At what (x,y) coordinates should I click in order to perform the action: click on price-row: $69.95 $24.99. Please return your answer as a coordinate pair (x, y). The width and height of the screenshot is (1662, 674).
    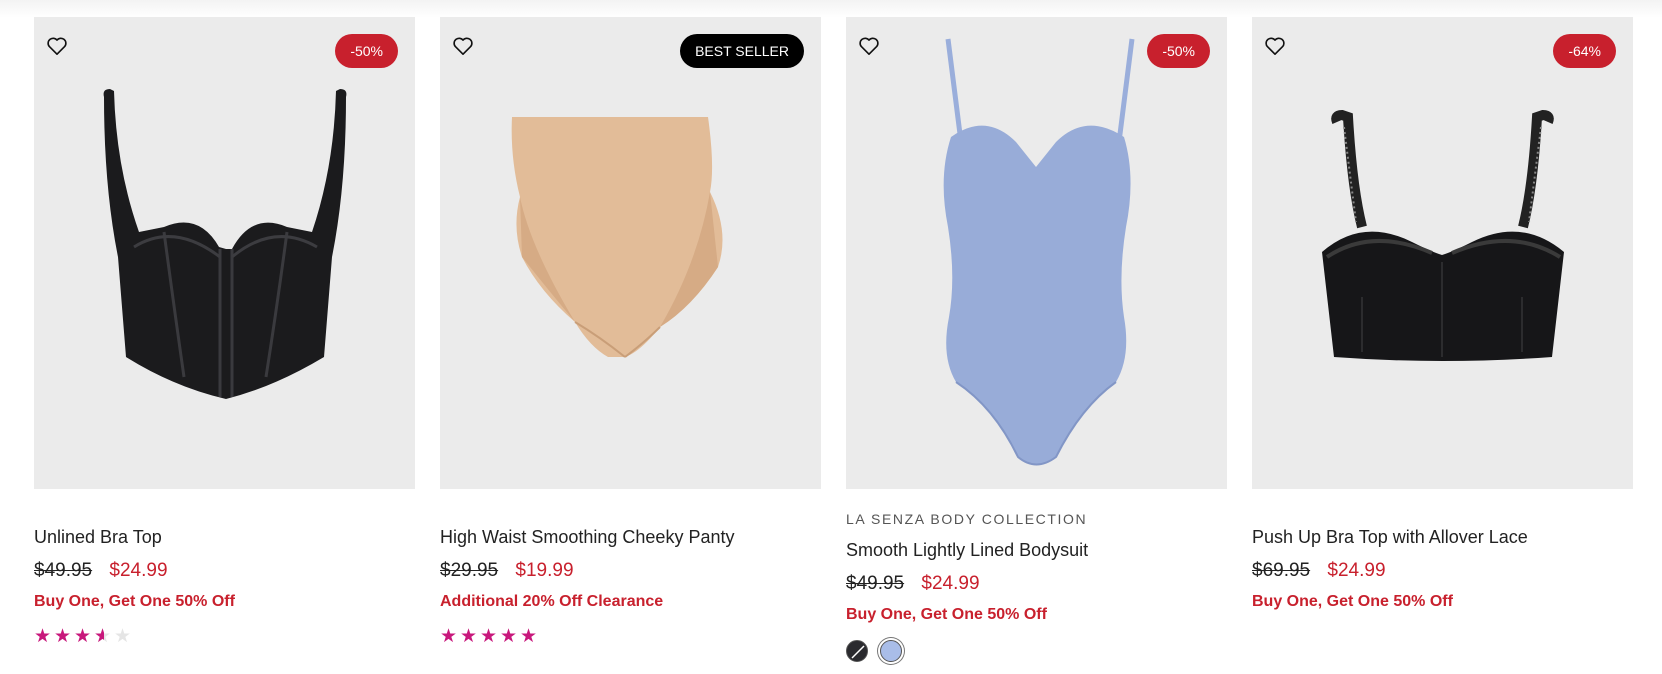
    Looking at the image, I should click on (1442, 570).